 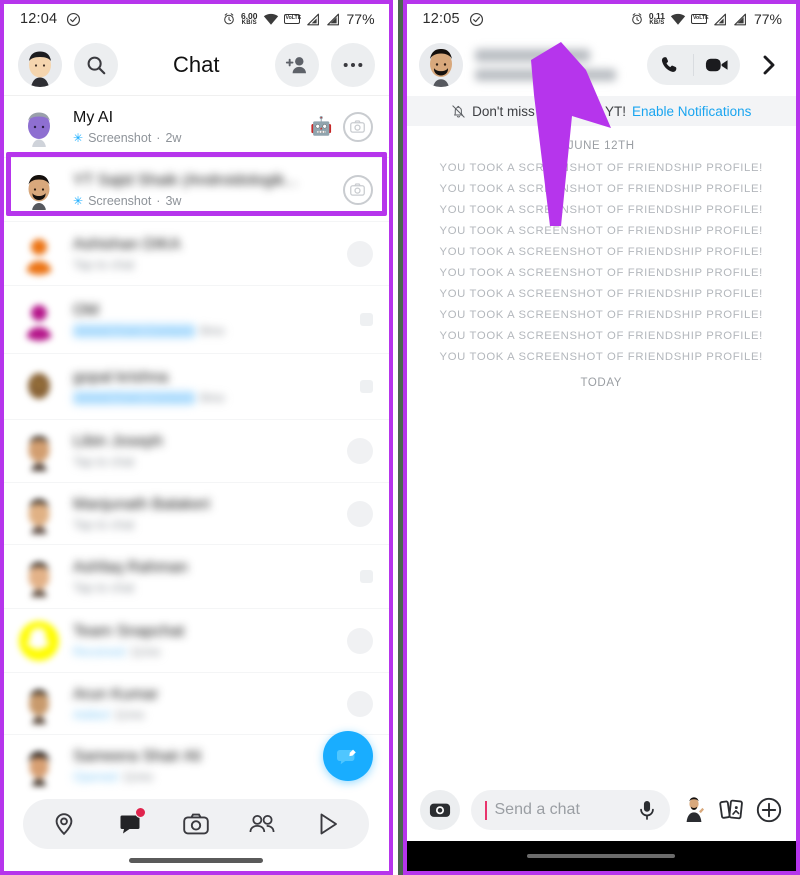 I want to click on chat-list-item: Ashfaq Rahman Tap to chat, so click(x=196, y=577).